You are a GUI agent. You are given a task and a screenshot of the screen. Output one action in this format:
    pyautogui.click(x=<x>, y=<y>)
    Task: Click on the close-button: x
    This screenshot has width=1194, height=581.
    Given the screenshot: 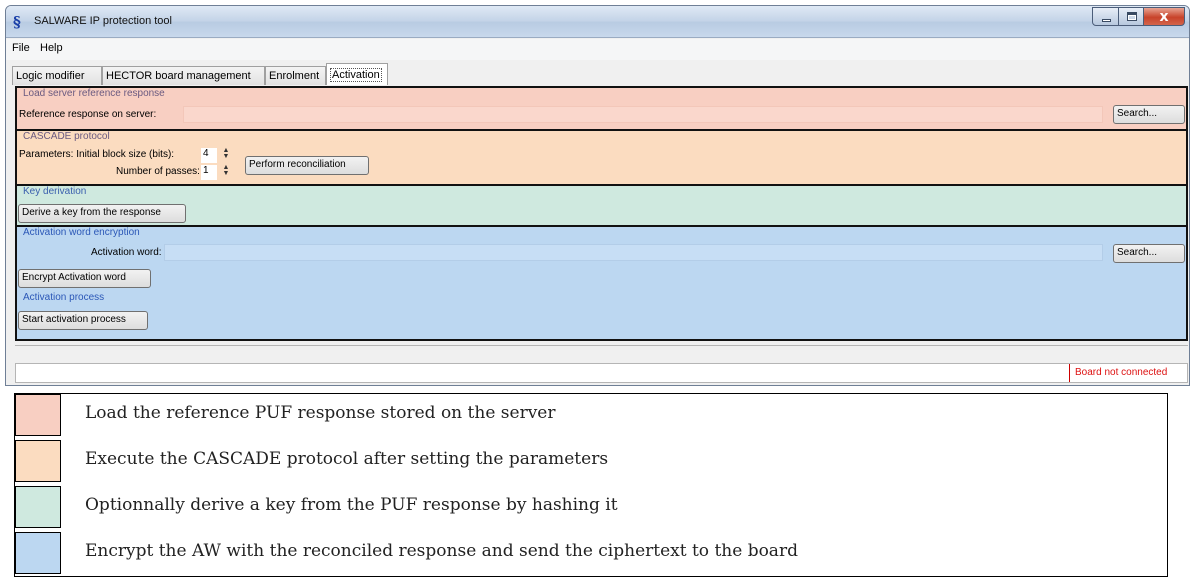 What is the action you would take?
    pyautogui.click(x=1164, y=16)
    